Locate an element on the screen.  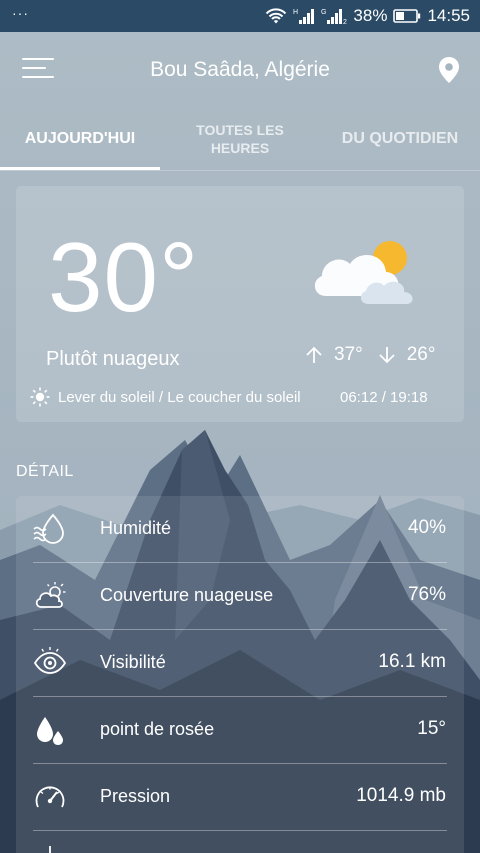
row-divider is located at coordinates (240, 830).